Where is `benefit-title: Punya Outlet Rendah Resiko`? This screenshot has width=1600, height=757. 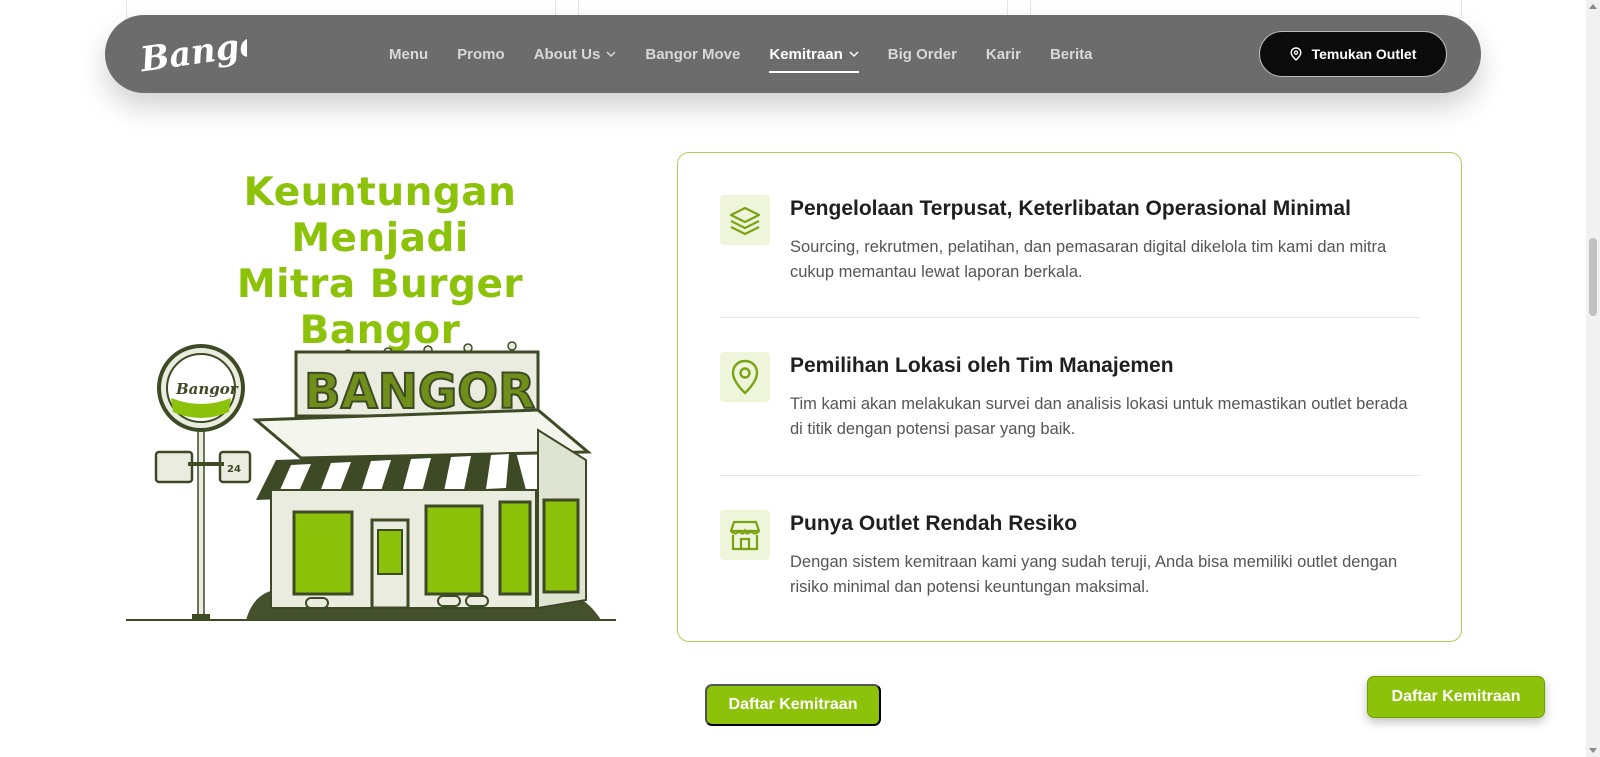
benefit-title: Punya Outlet Rendah Resiko is located at coordinates (934, 523).